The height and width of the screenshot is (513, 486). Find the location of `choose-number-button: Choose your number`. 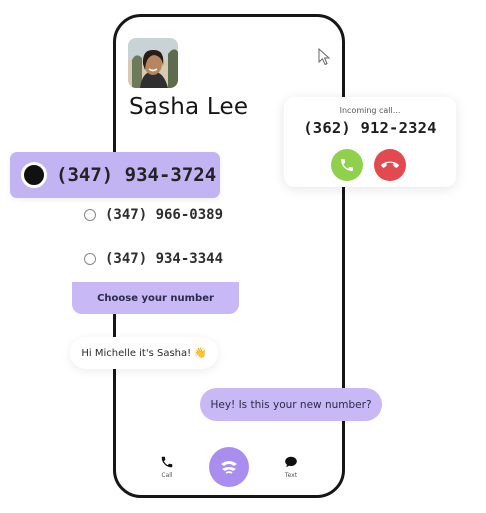

choose-number-button: Choose your number is located at coordinates (155, 298).